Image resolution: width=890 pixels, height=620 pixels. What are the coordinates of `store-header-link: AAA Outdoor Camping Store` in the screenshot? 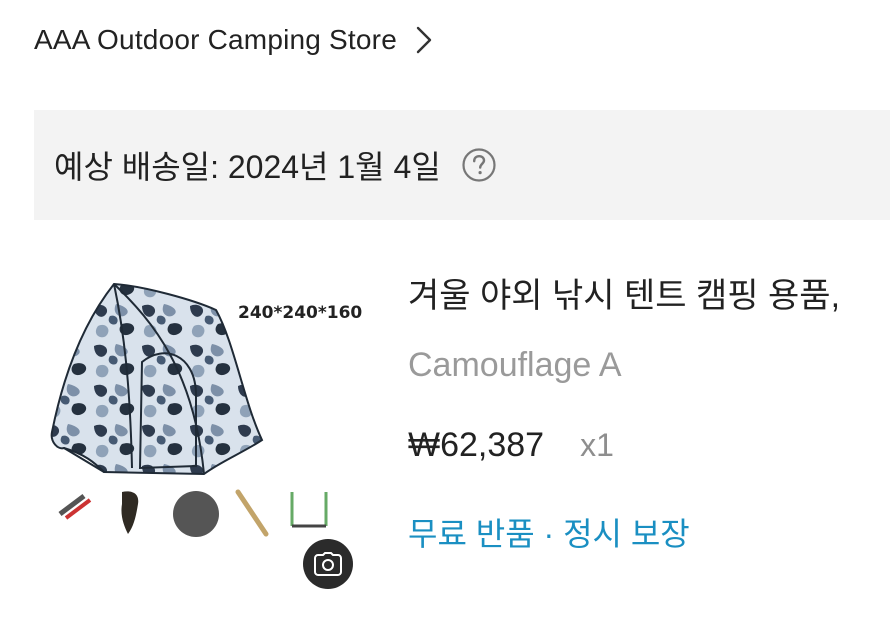 It's located at (233, 40).